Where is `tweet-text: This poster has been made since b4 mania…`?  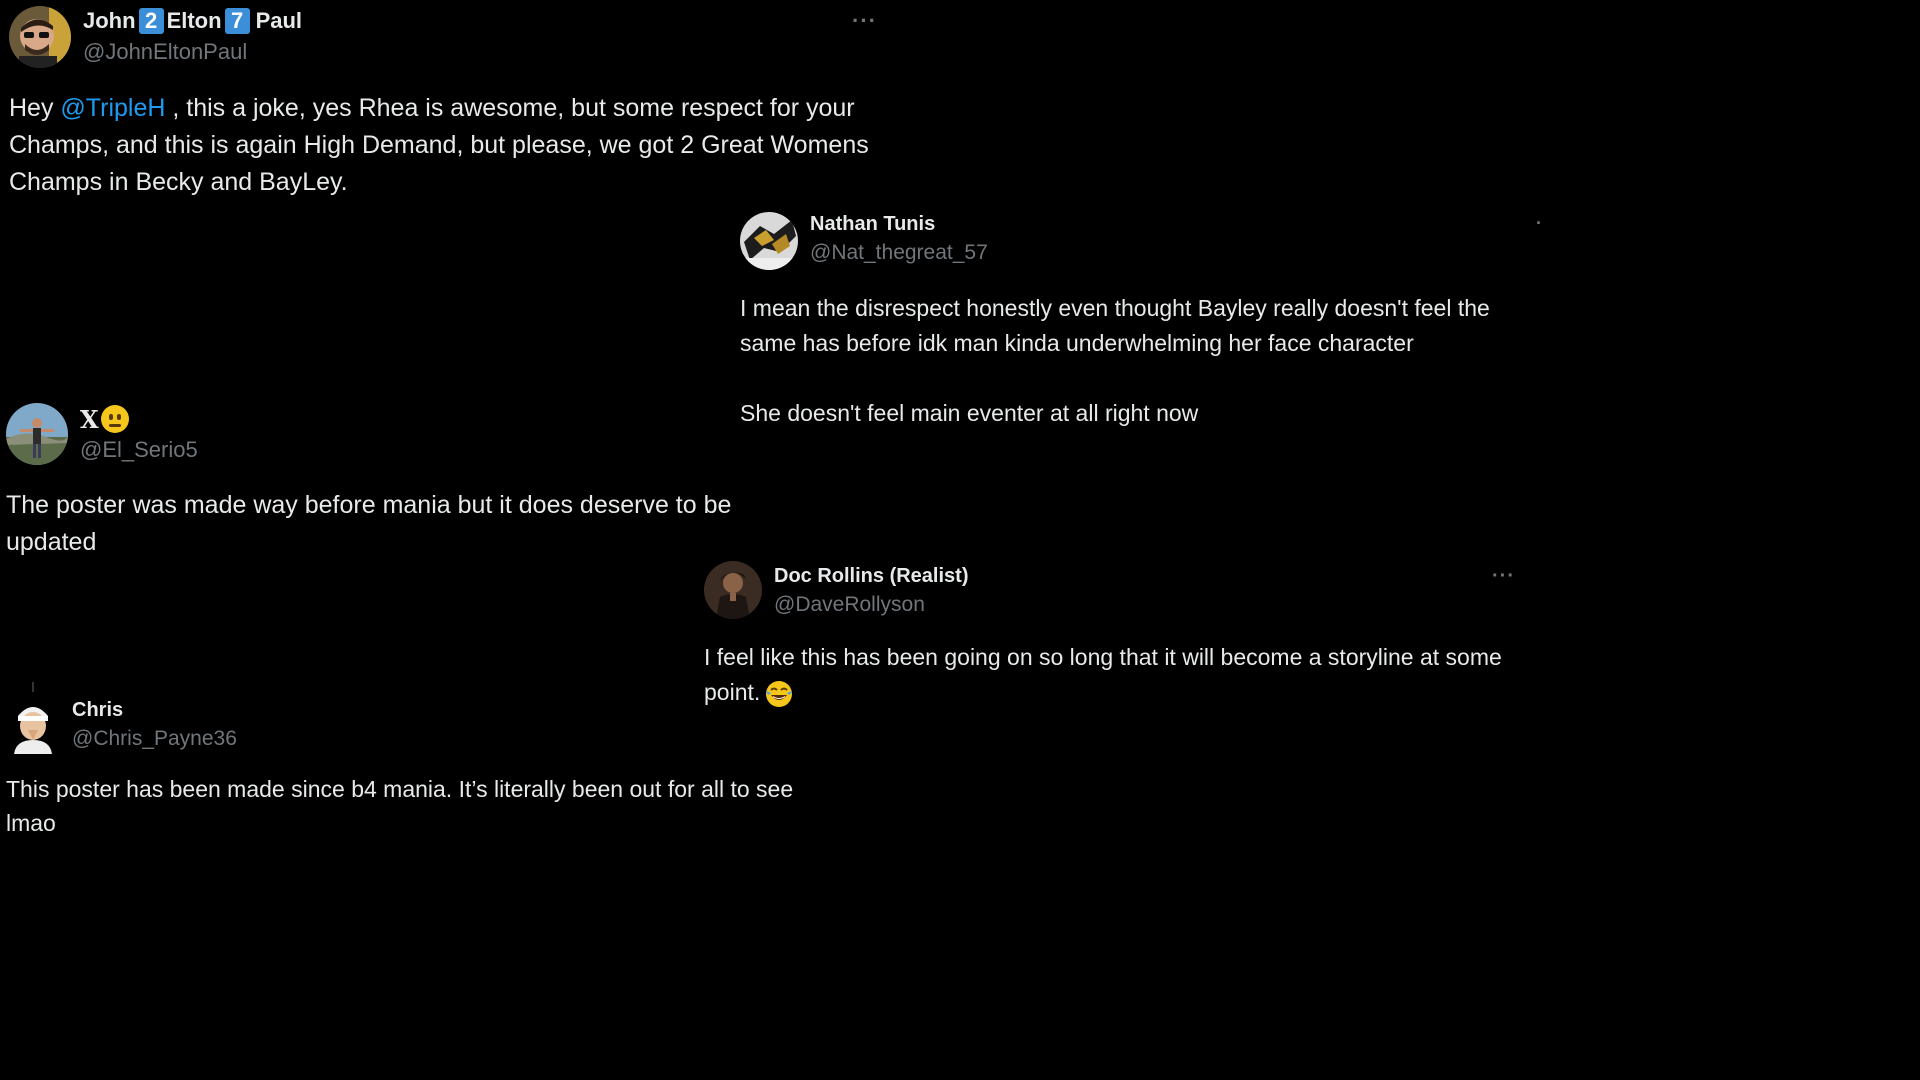
tweet-text: This poster has been made since b4 mania… is located at coordinates (400, 806).